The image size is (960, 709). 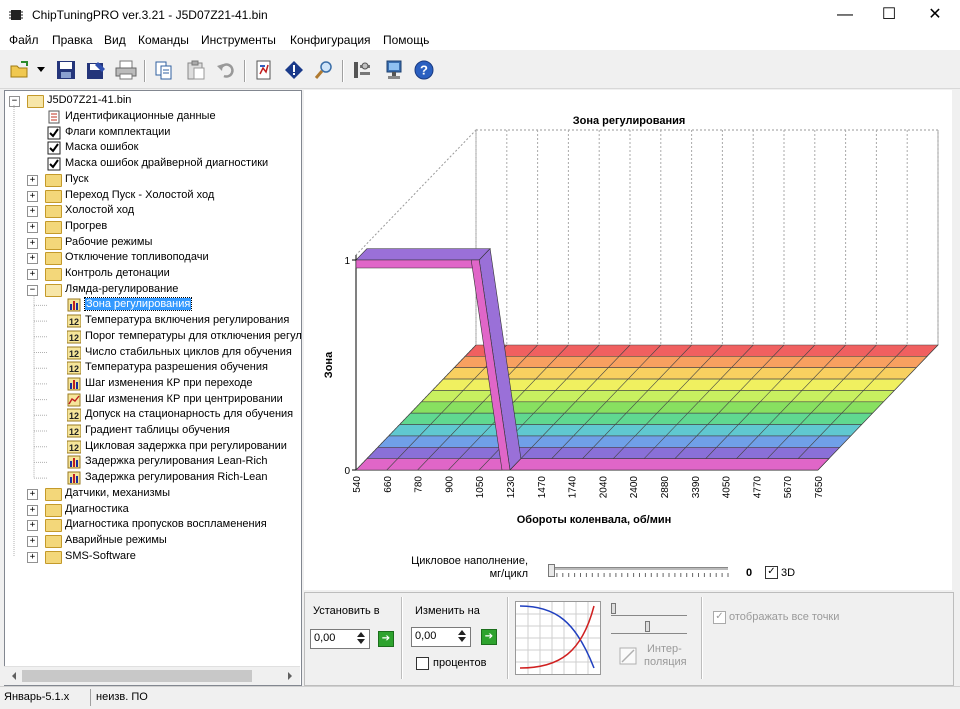 What do you see at coordinates (664, 649) in the screenshot?
I see `interpolation-label-1: Интер-` at bounding box center [664, 649].